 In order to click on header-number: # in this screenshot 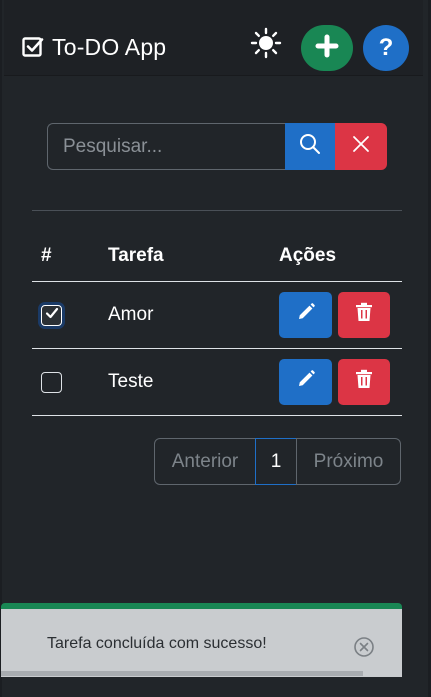, I will do `click(46, 255)`.